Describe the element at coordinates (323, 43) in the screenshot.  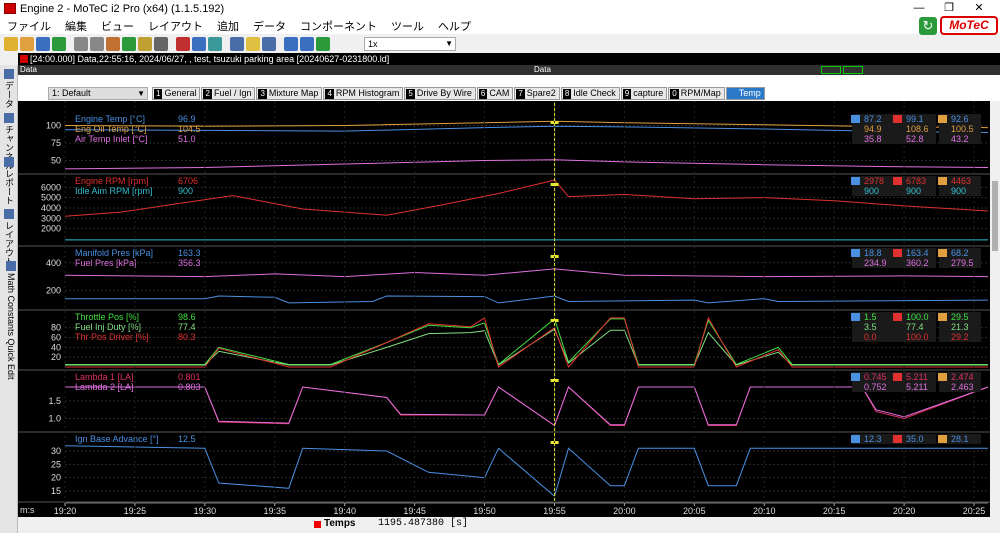
I see `play-icon` at that location.